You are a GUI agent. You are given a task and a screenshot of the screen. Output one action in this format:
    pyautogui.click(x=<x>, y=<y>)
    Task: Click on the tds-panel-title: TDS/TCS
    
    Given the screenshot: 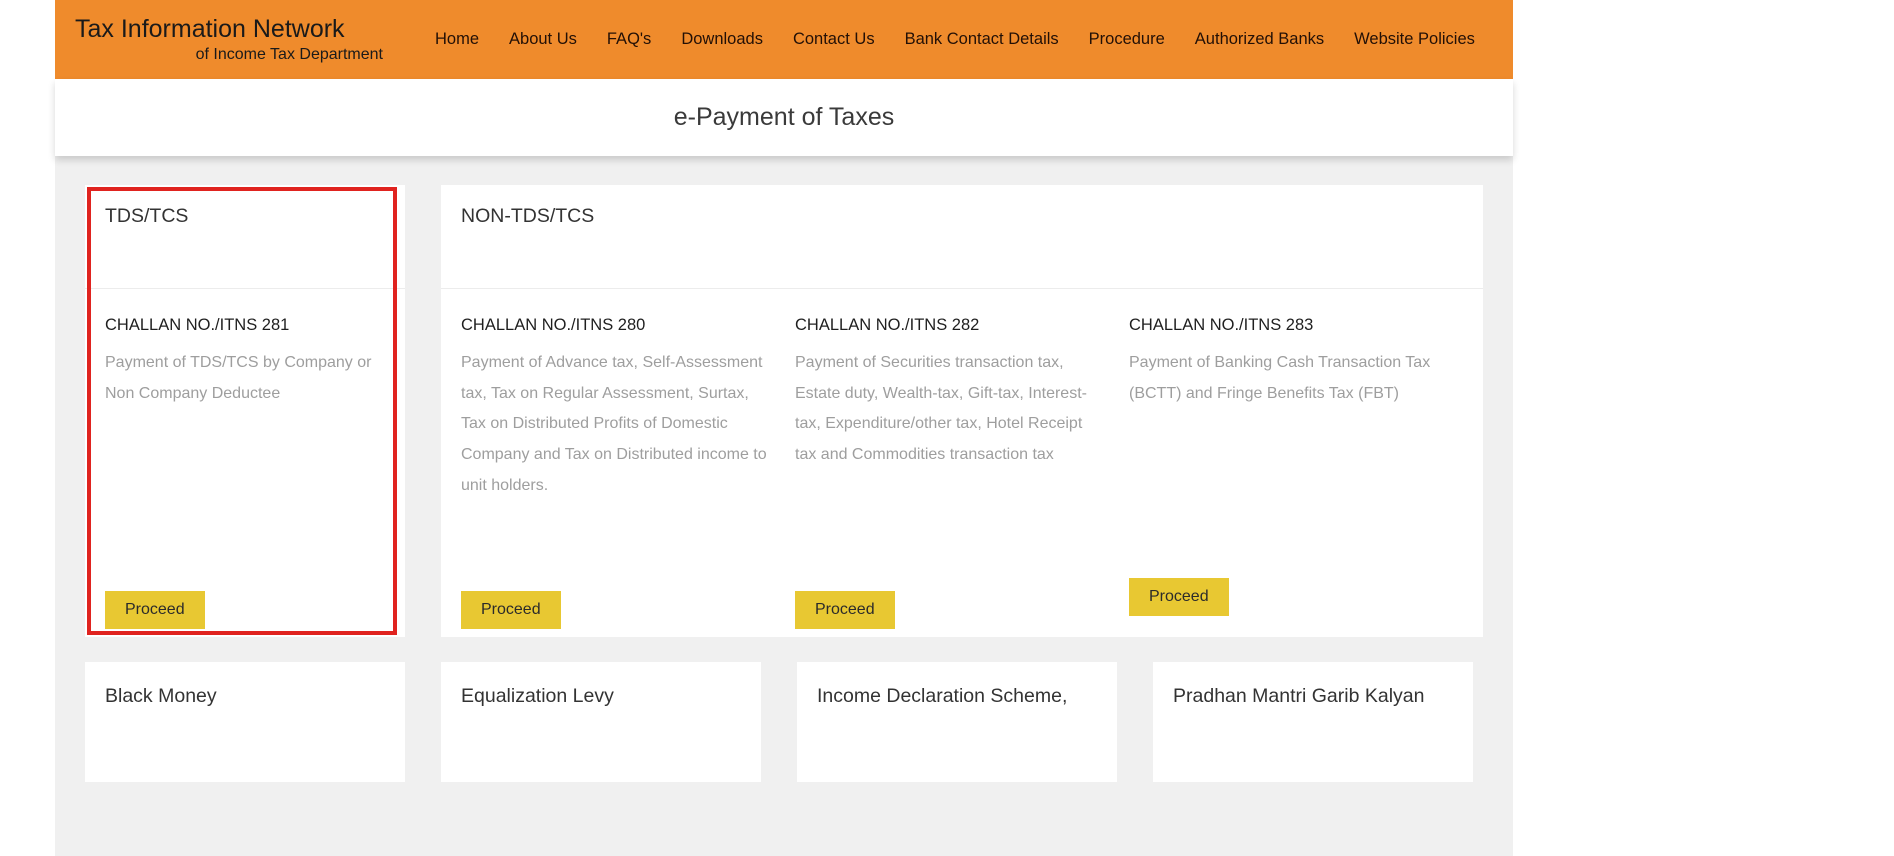 What is the action you would take?
    pyautogui.click(x=147, y=216)
    